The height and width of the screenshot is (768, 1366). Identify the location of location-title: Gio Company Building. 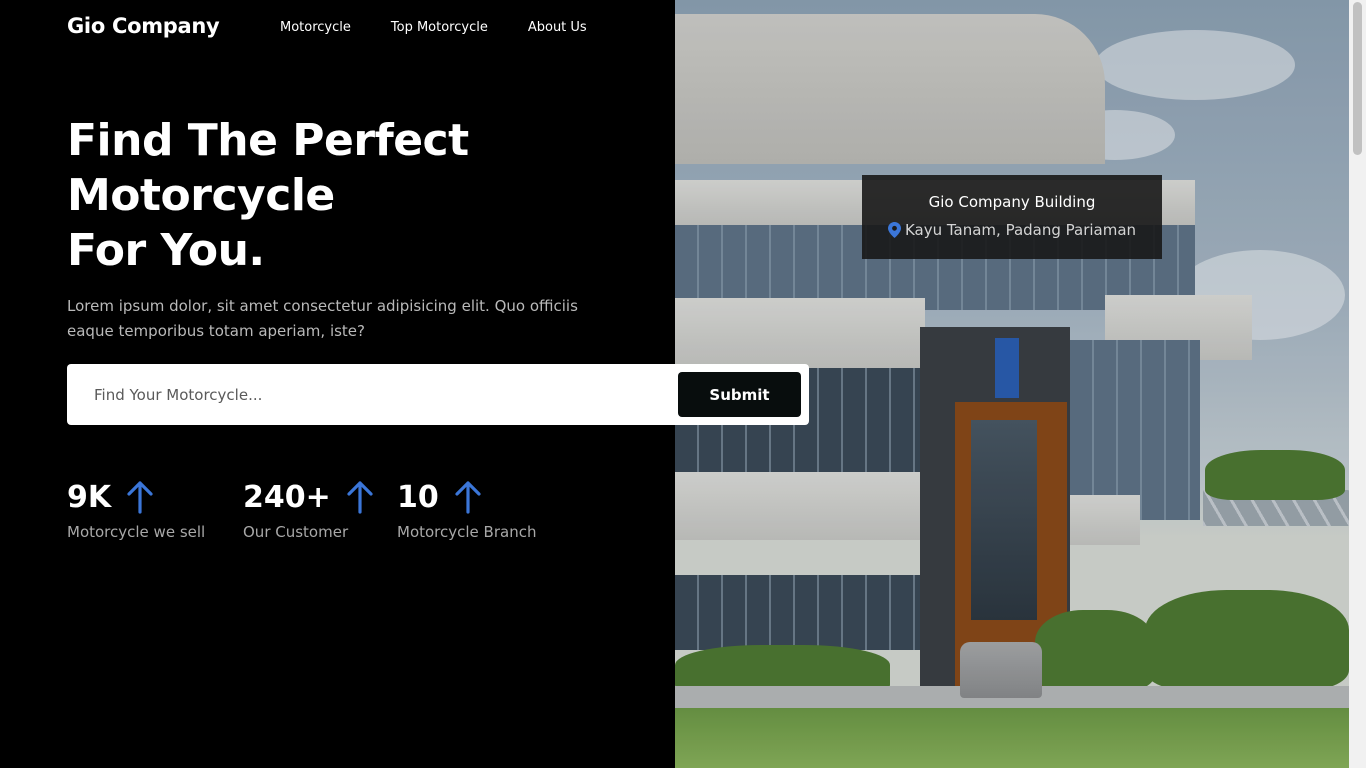
(1012, 202).